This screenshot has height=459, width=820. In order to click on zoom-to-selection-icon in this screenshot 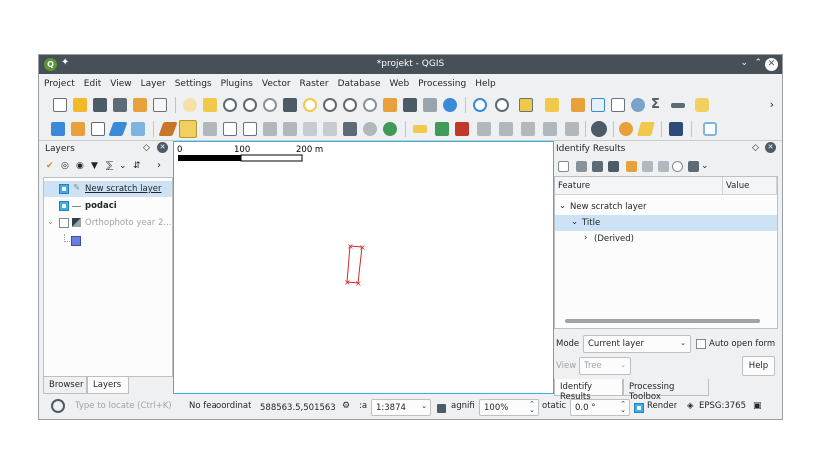, I will do `click(310, 105)`.